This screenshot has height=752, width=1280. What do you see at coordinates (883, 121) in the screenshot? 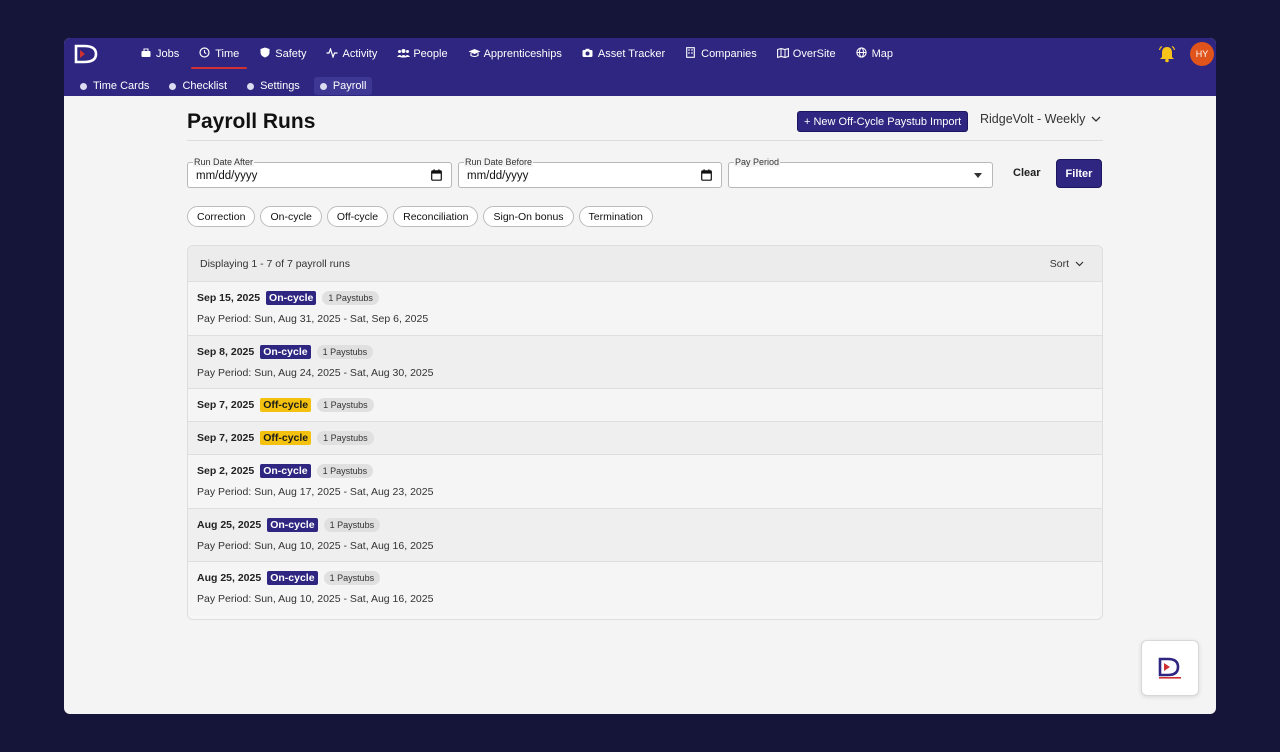
I see `new-off-cycle-import-button: + New Off-Cycle Paystub Import` at bounding box center [883, 121].